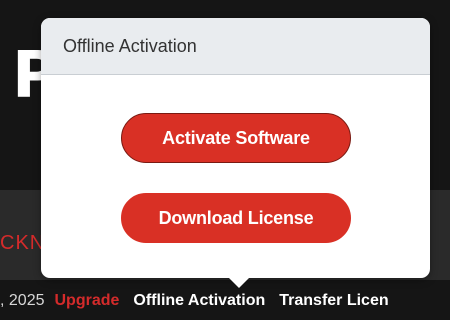 This screenshot has width=450, height=320. I want to click on activate-software-button: Activate Software, so click(236, 138).